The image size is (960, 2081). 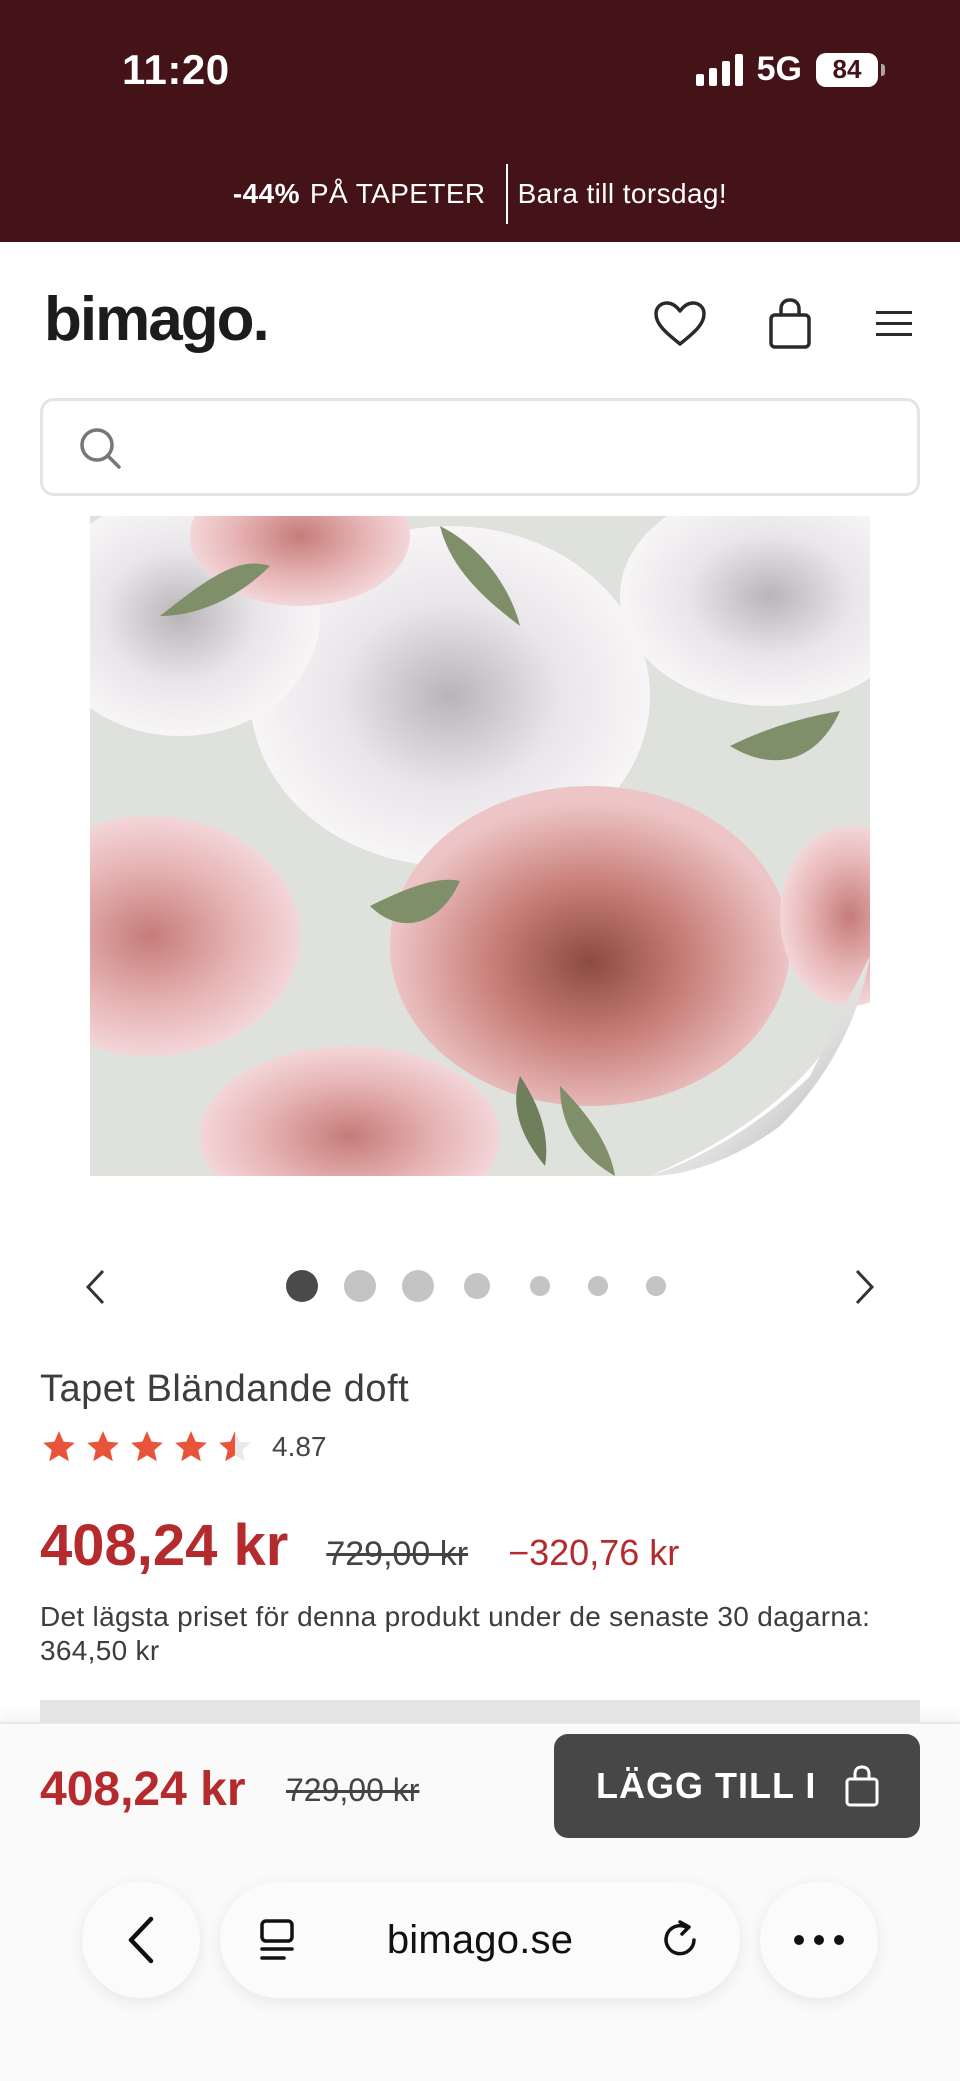 I want to click on gallery-next-chevron-right-icon, so click(x=865, y=1287).